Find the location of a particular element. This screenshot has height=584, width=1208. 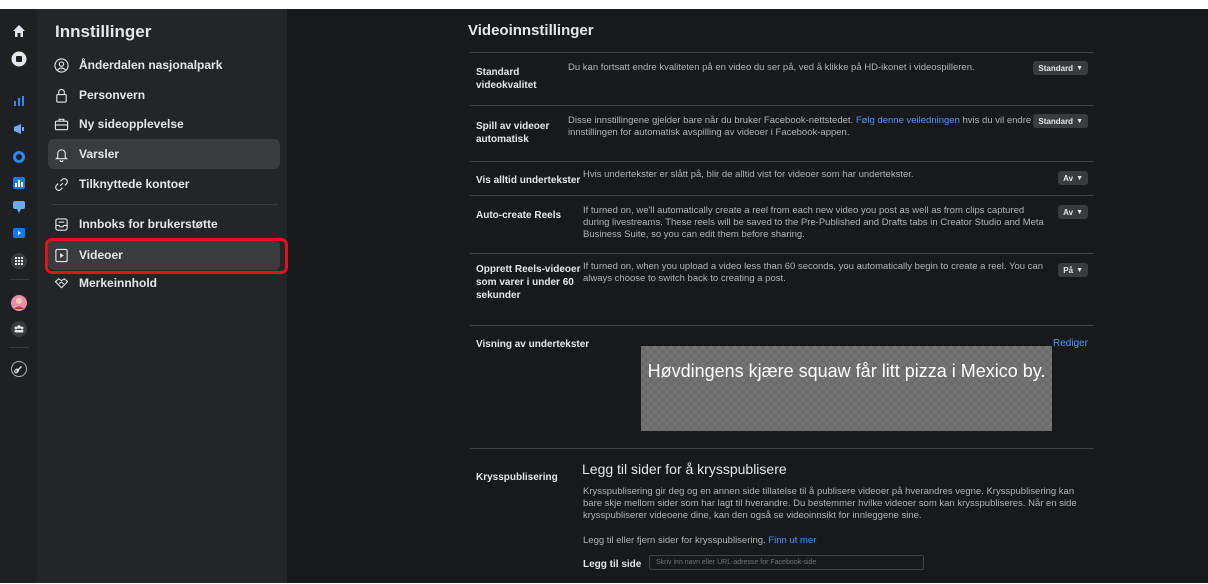

setting-label: Krysspublisering is located at coordinates (517, 477).